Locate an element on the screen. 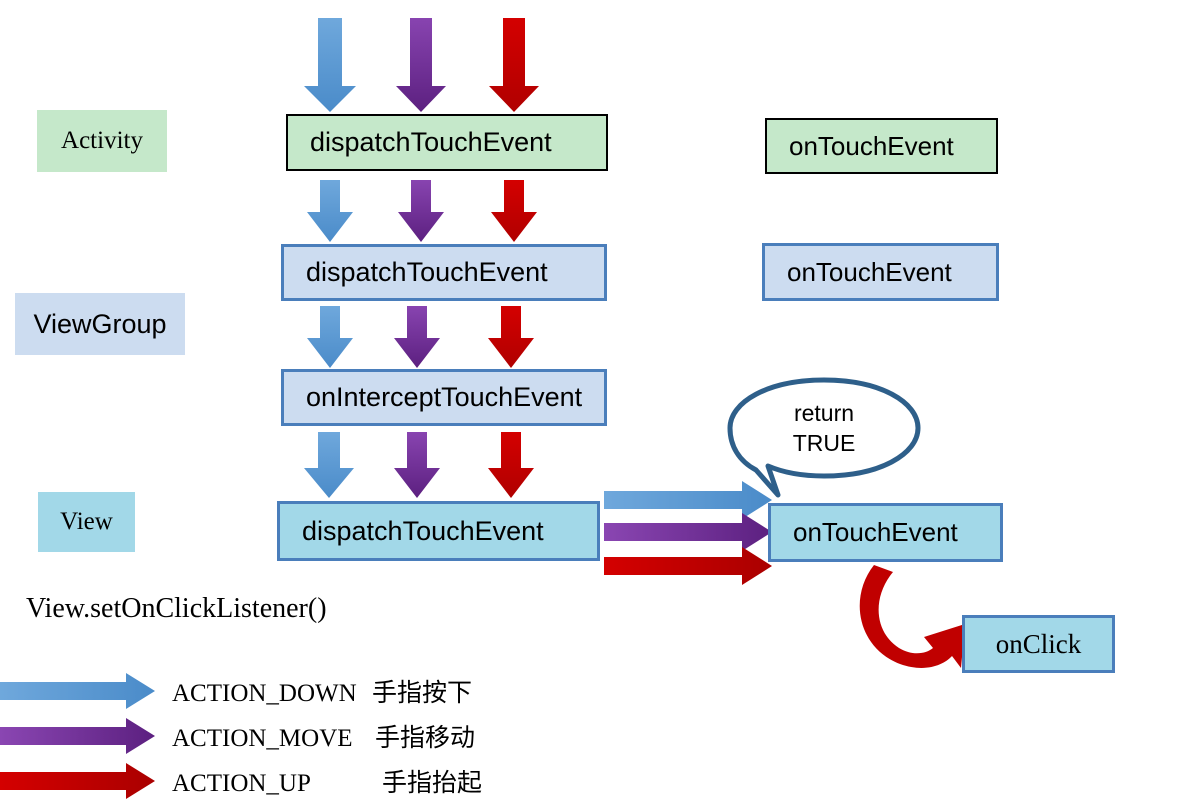  legend-label-action-down: ACTION_DOWN is located at coordinates (264, 693).